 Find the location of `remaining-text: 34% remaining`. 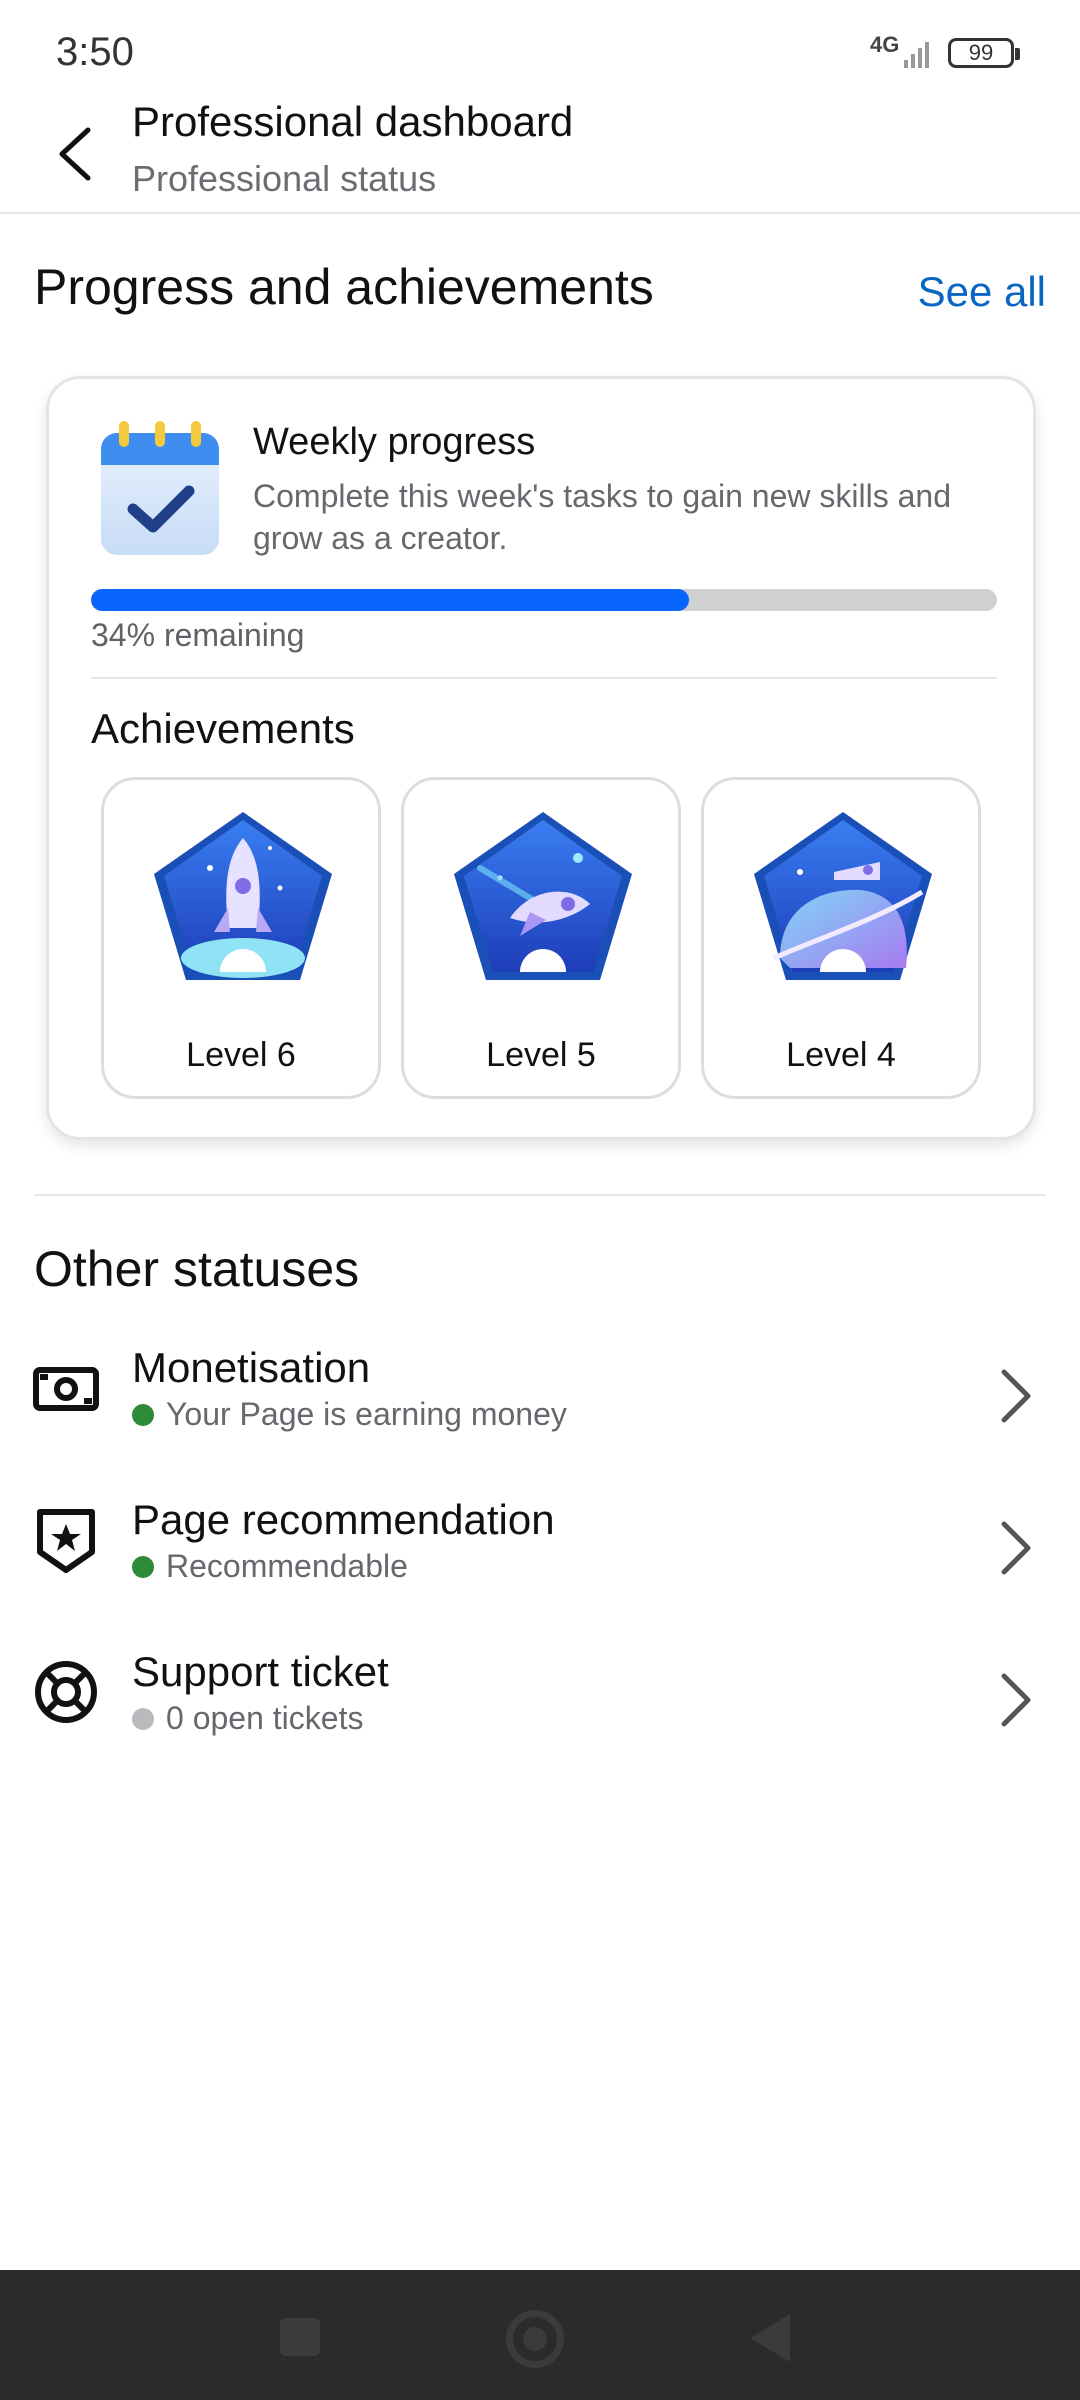

remaining-text: 34% remaining is located at coordinates (198, 635).